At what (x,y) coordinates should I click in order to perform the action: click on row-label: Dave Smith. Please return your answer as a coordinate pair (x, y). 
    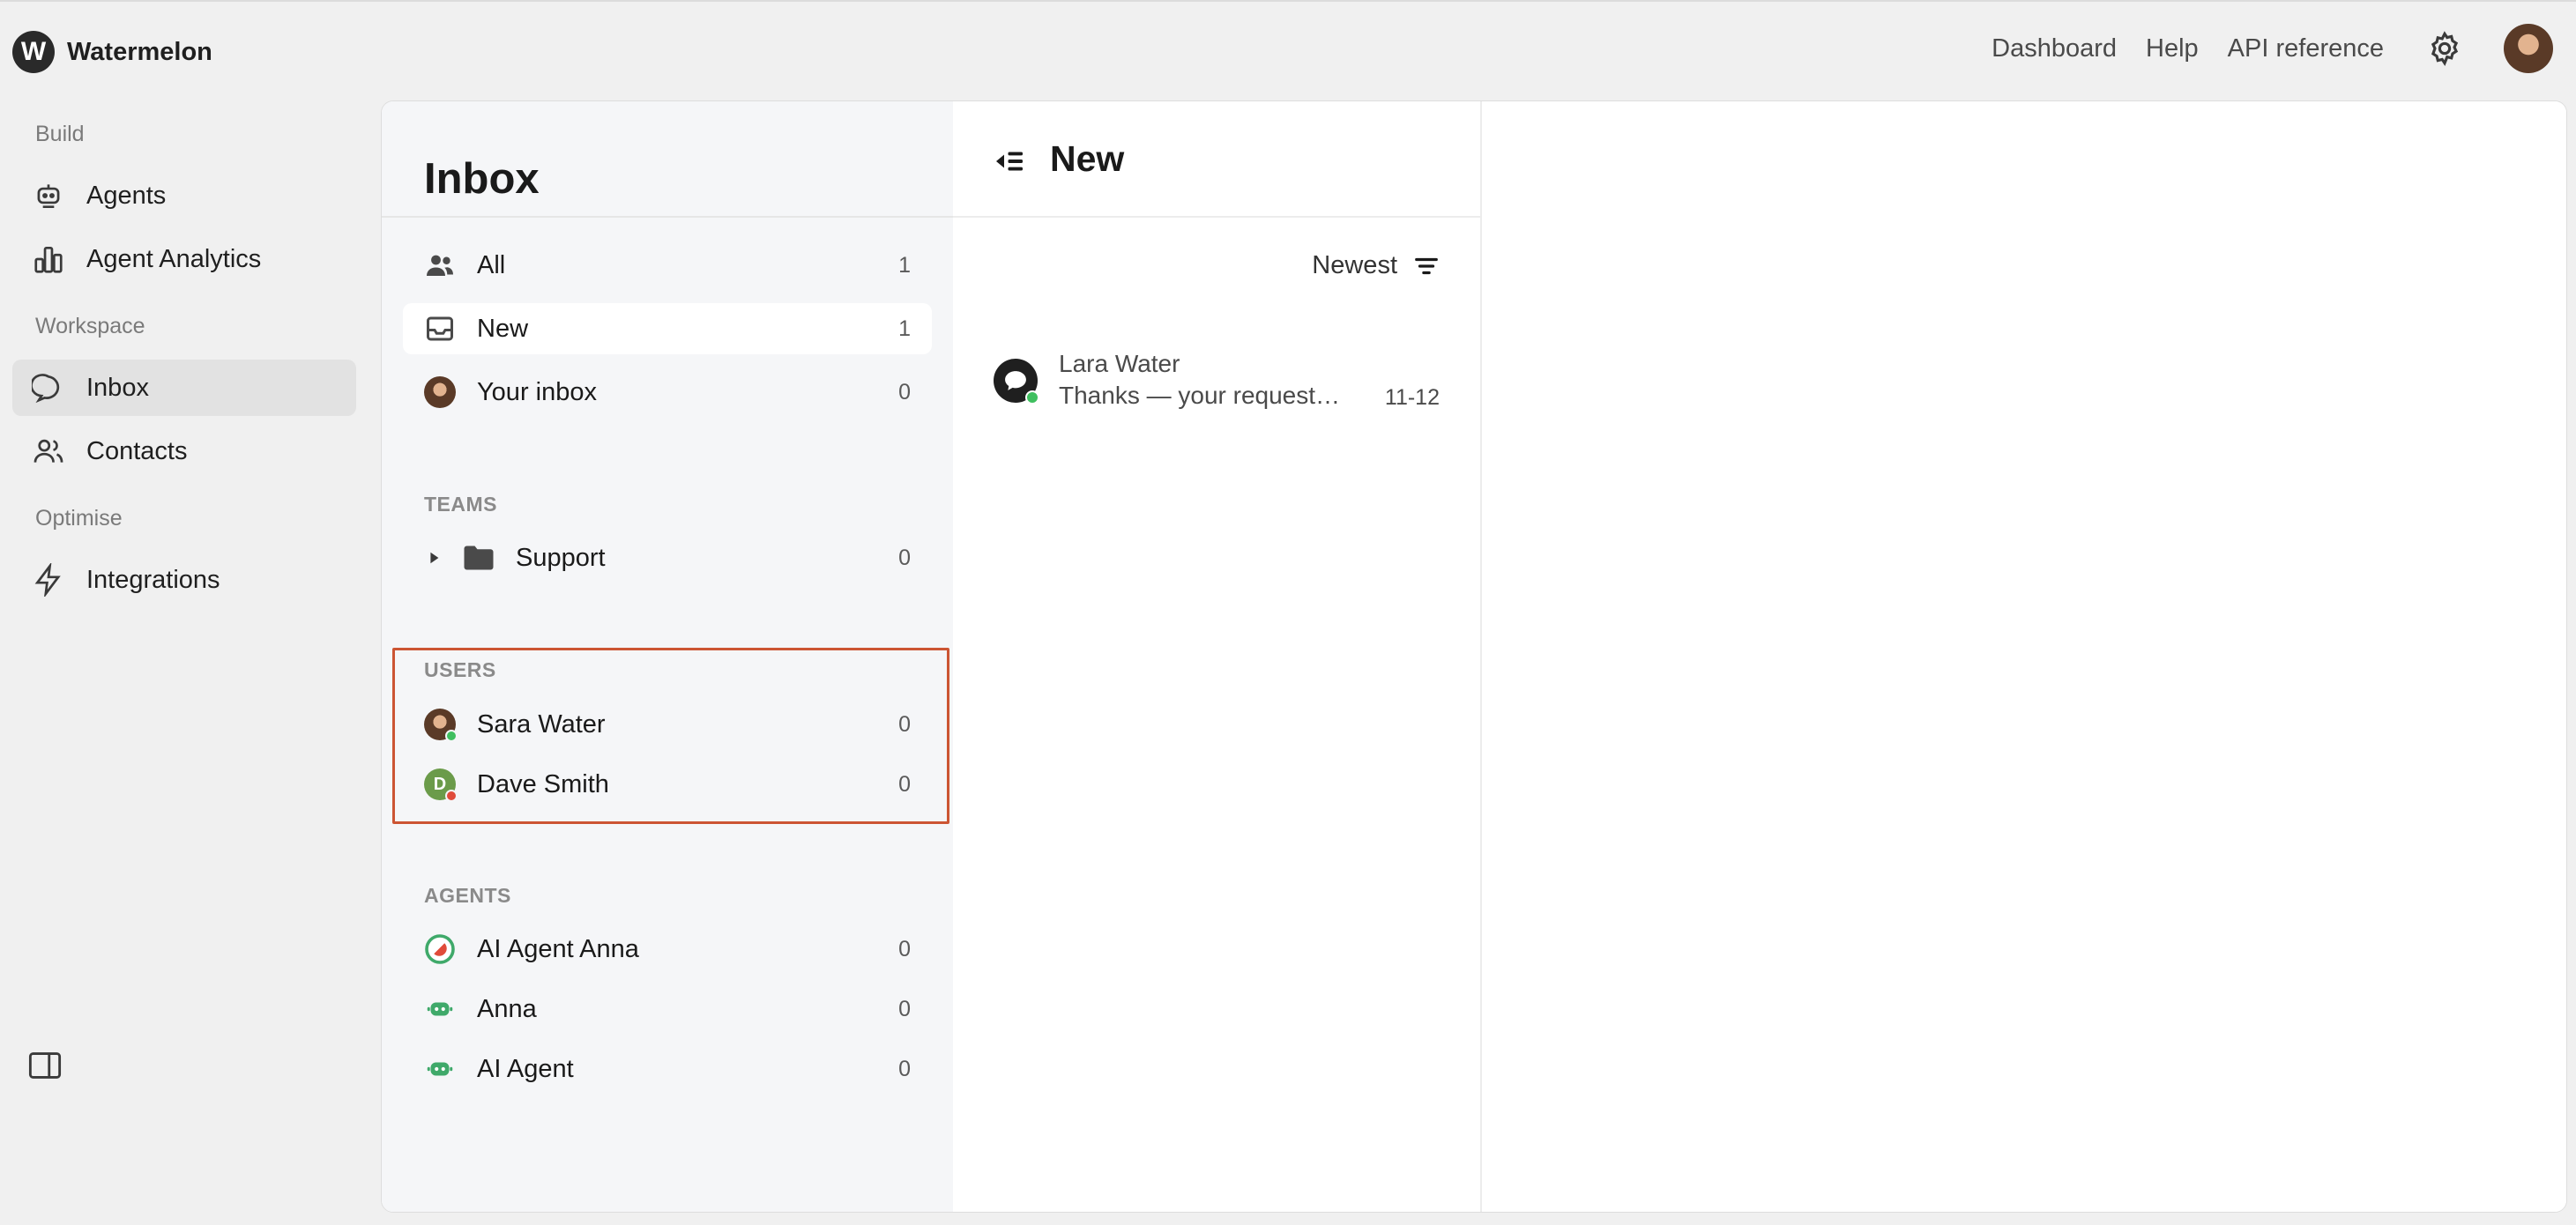
    Looking at the image, I should click on (543, 783).